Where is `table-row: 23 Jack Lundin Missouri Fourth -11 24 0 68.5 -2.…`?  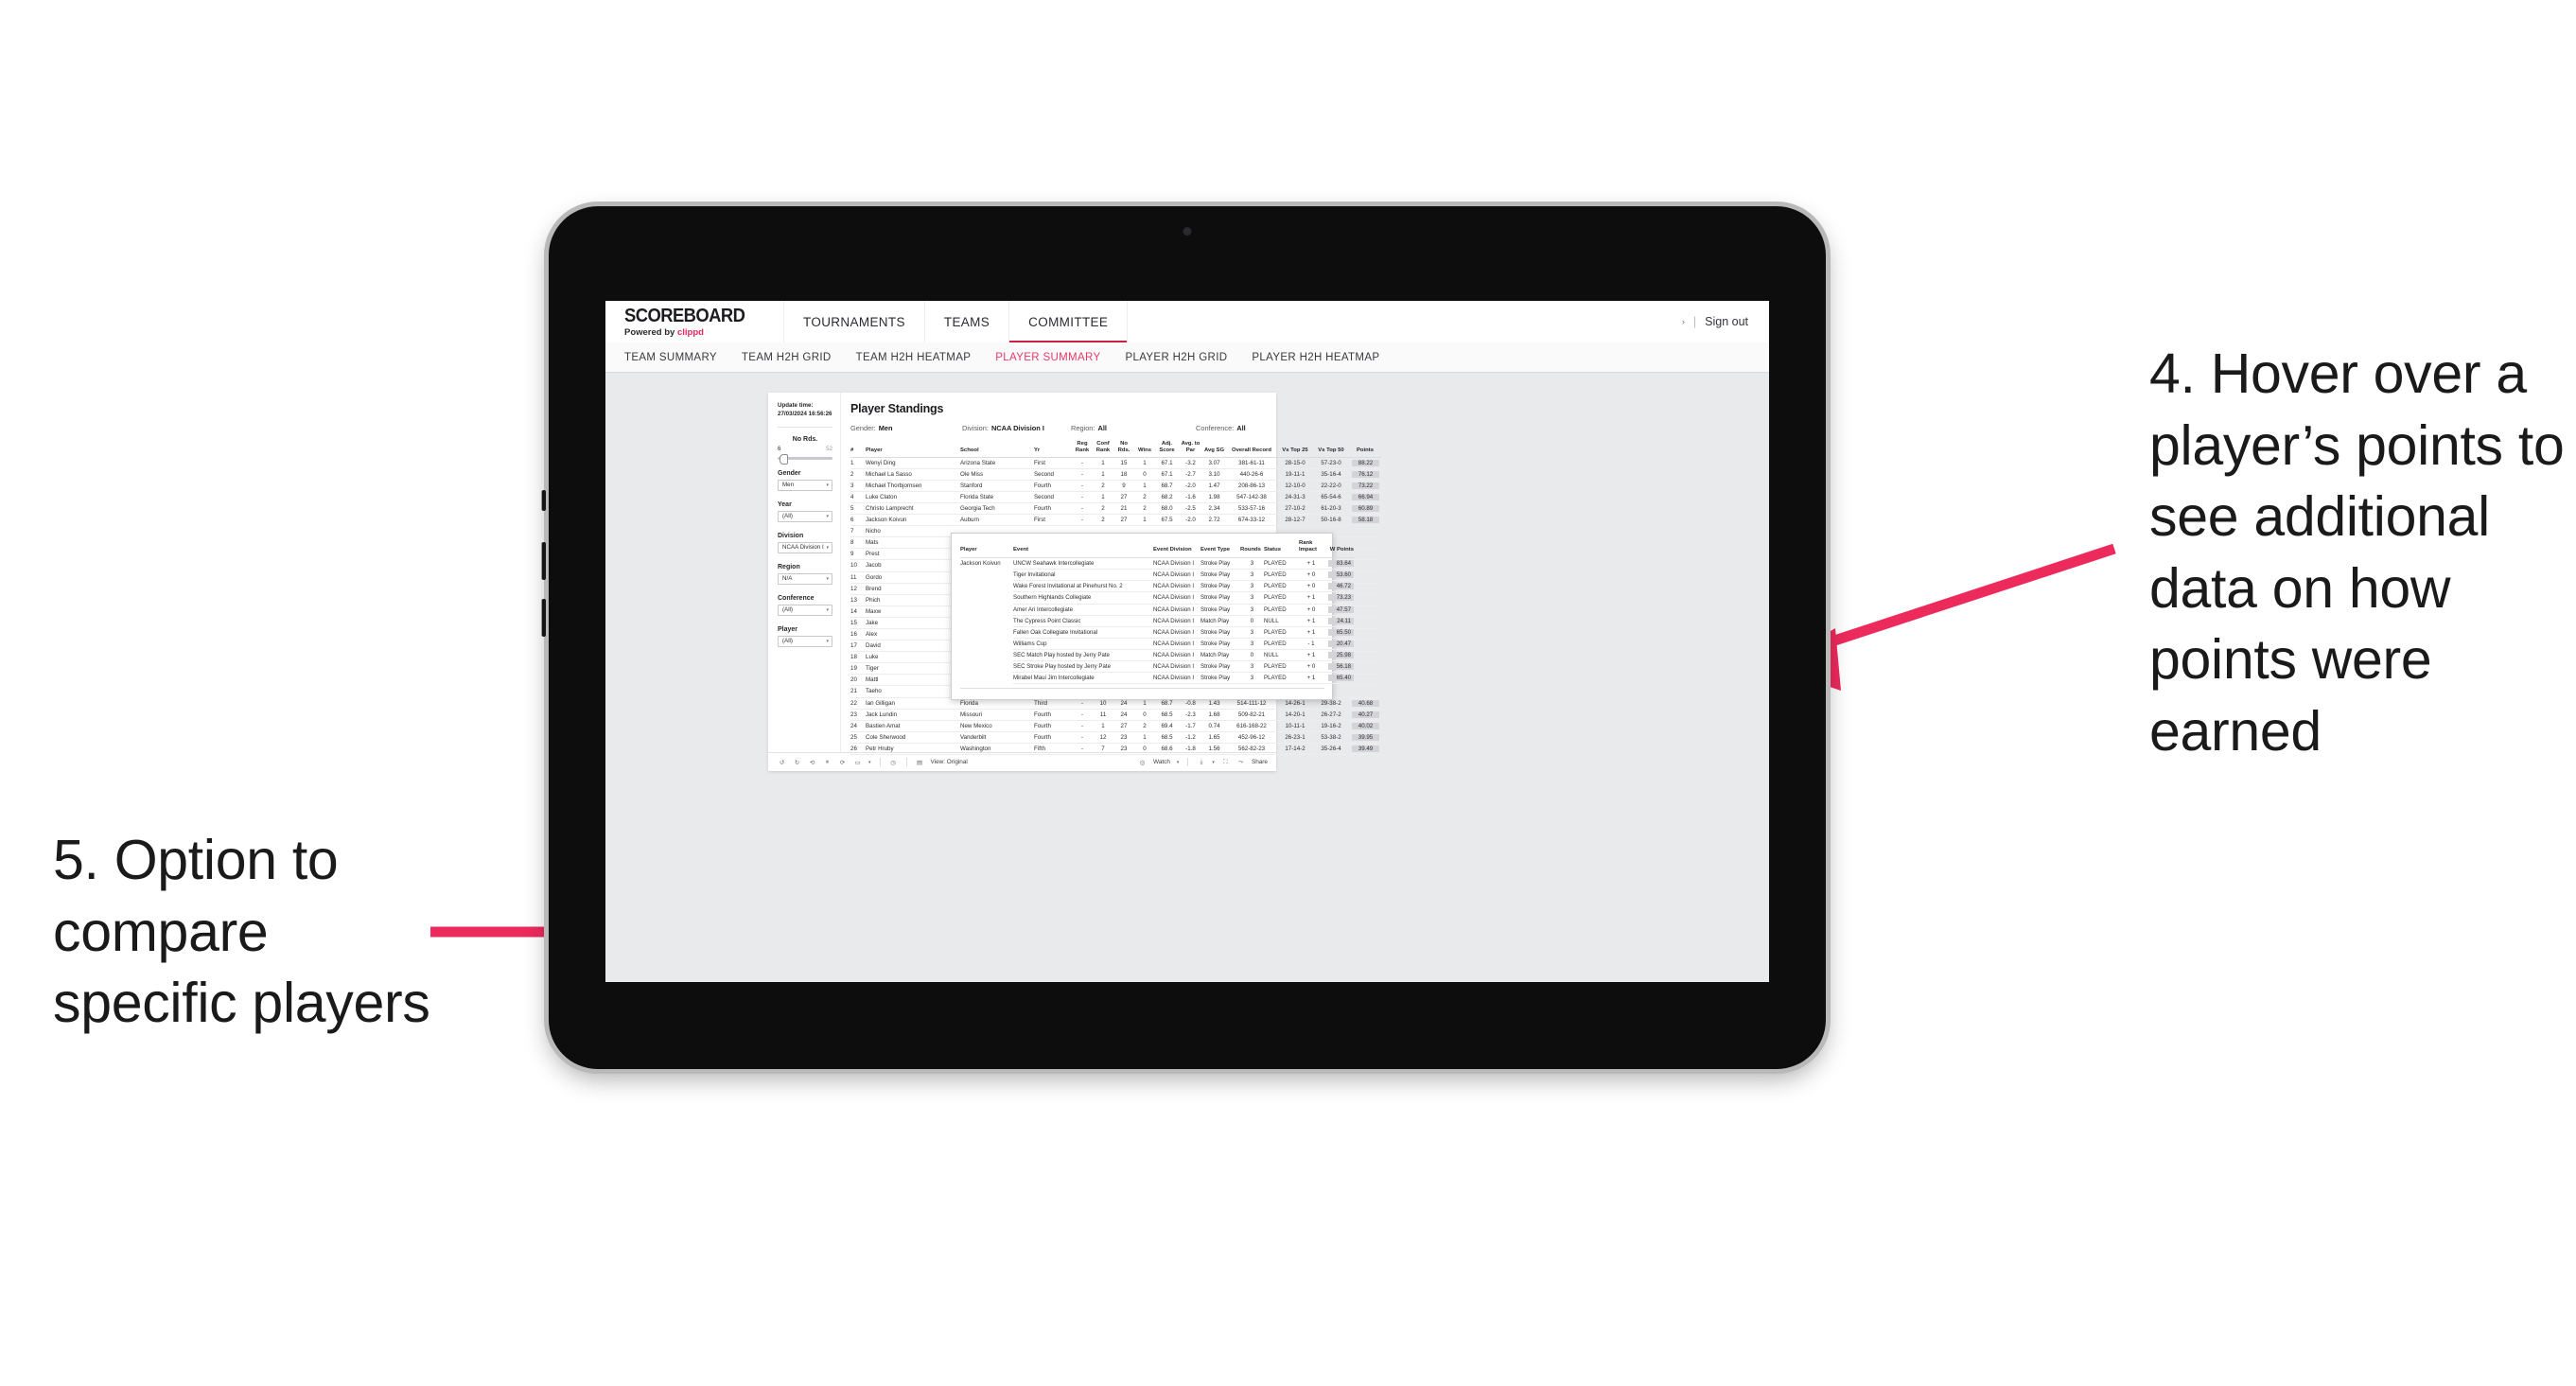
table-row: 23 Jack Lundin Missouri Fourth -11 24 0 68.5 -2.… is located at coordinates (1115, 715).